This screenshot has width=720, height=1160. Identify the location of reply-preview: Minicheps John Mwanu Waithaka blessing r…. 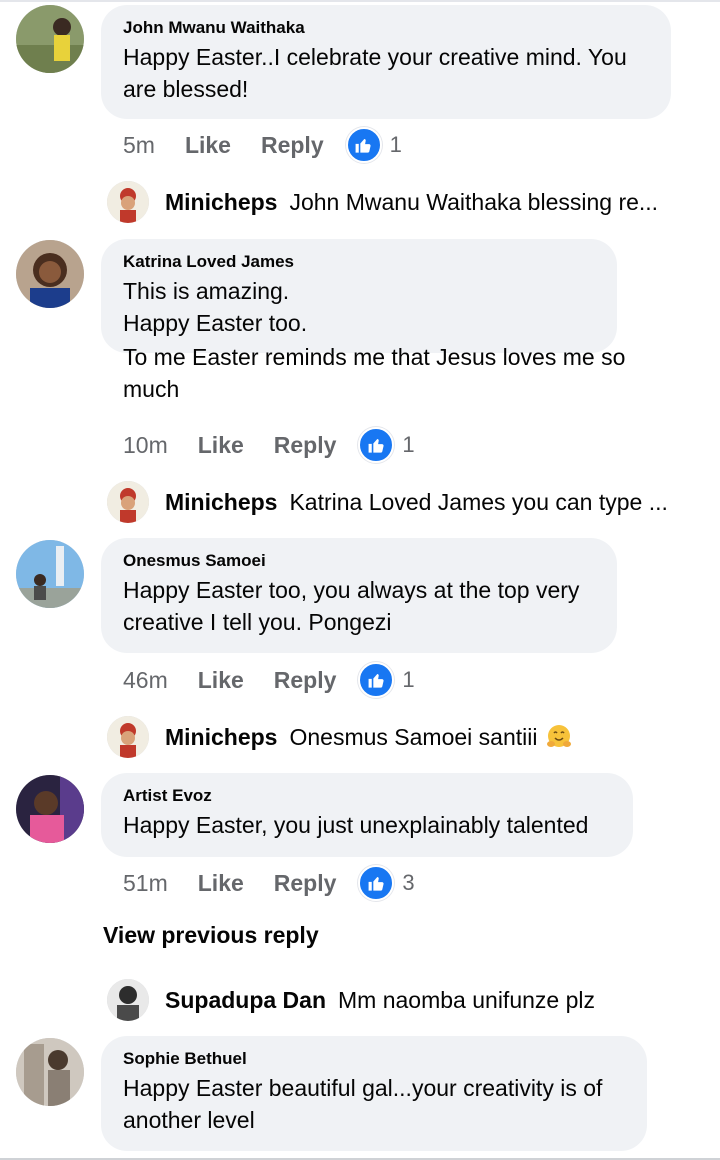
(392, 202).